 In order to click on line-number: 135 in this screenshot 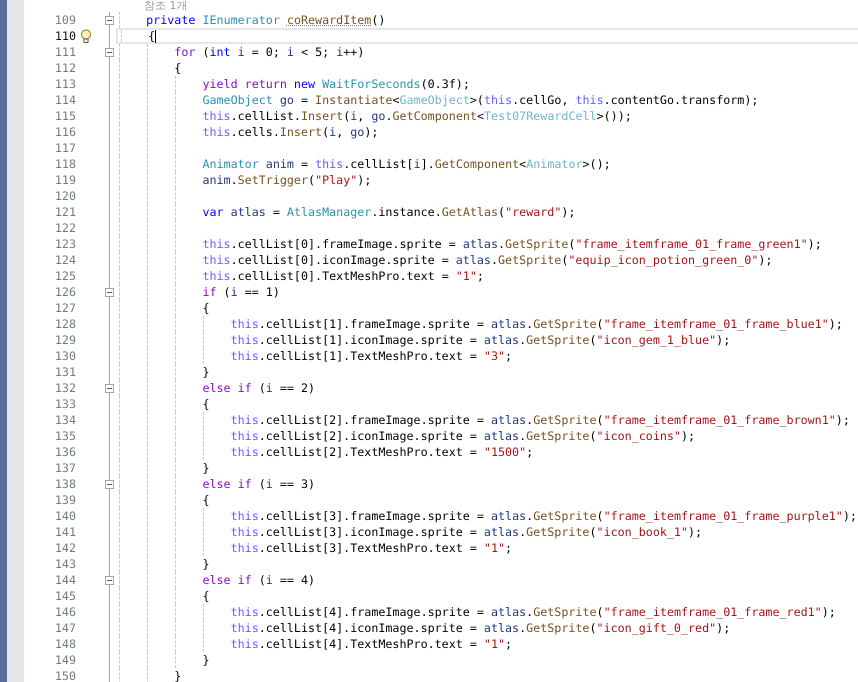, I will do `click(65, 436)`.